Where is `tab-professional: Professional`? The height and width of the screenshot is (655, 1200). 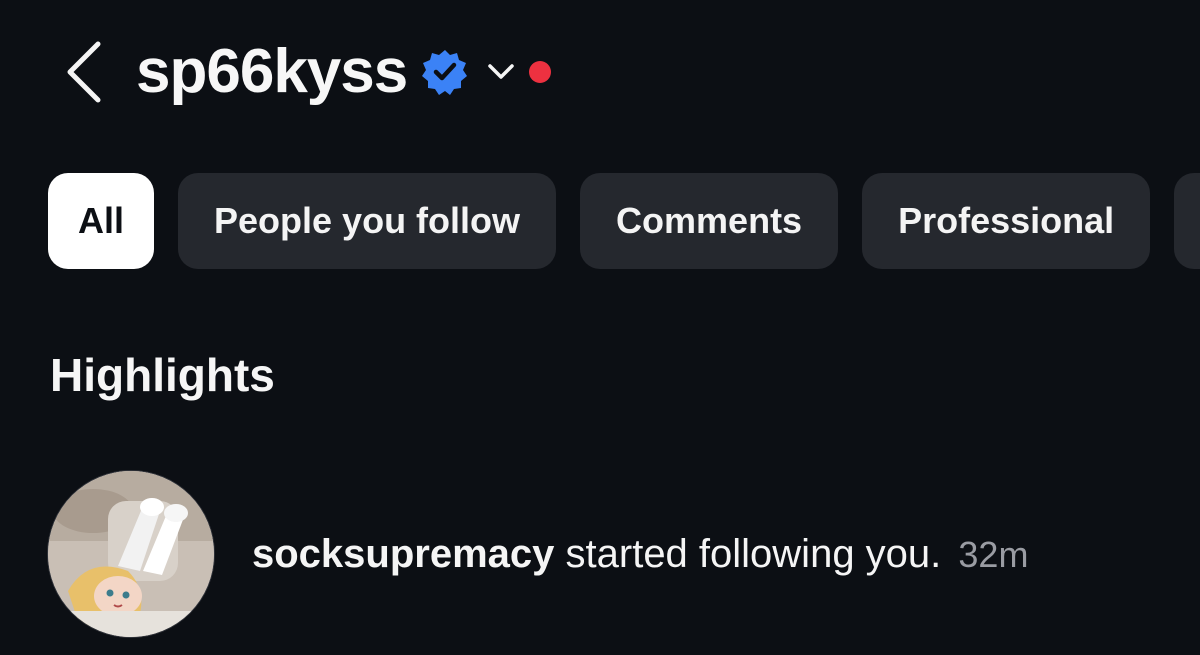 tab-professional: Professional is located at coordinates (1006, 221).